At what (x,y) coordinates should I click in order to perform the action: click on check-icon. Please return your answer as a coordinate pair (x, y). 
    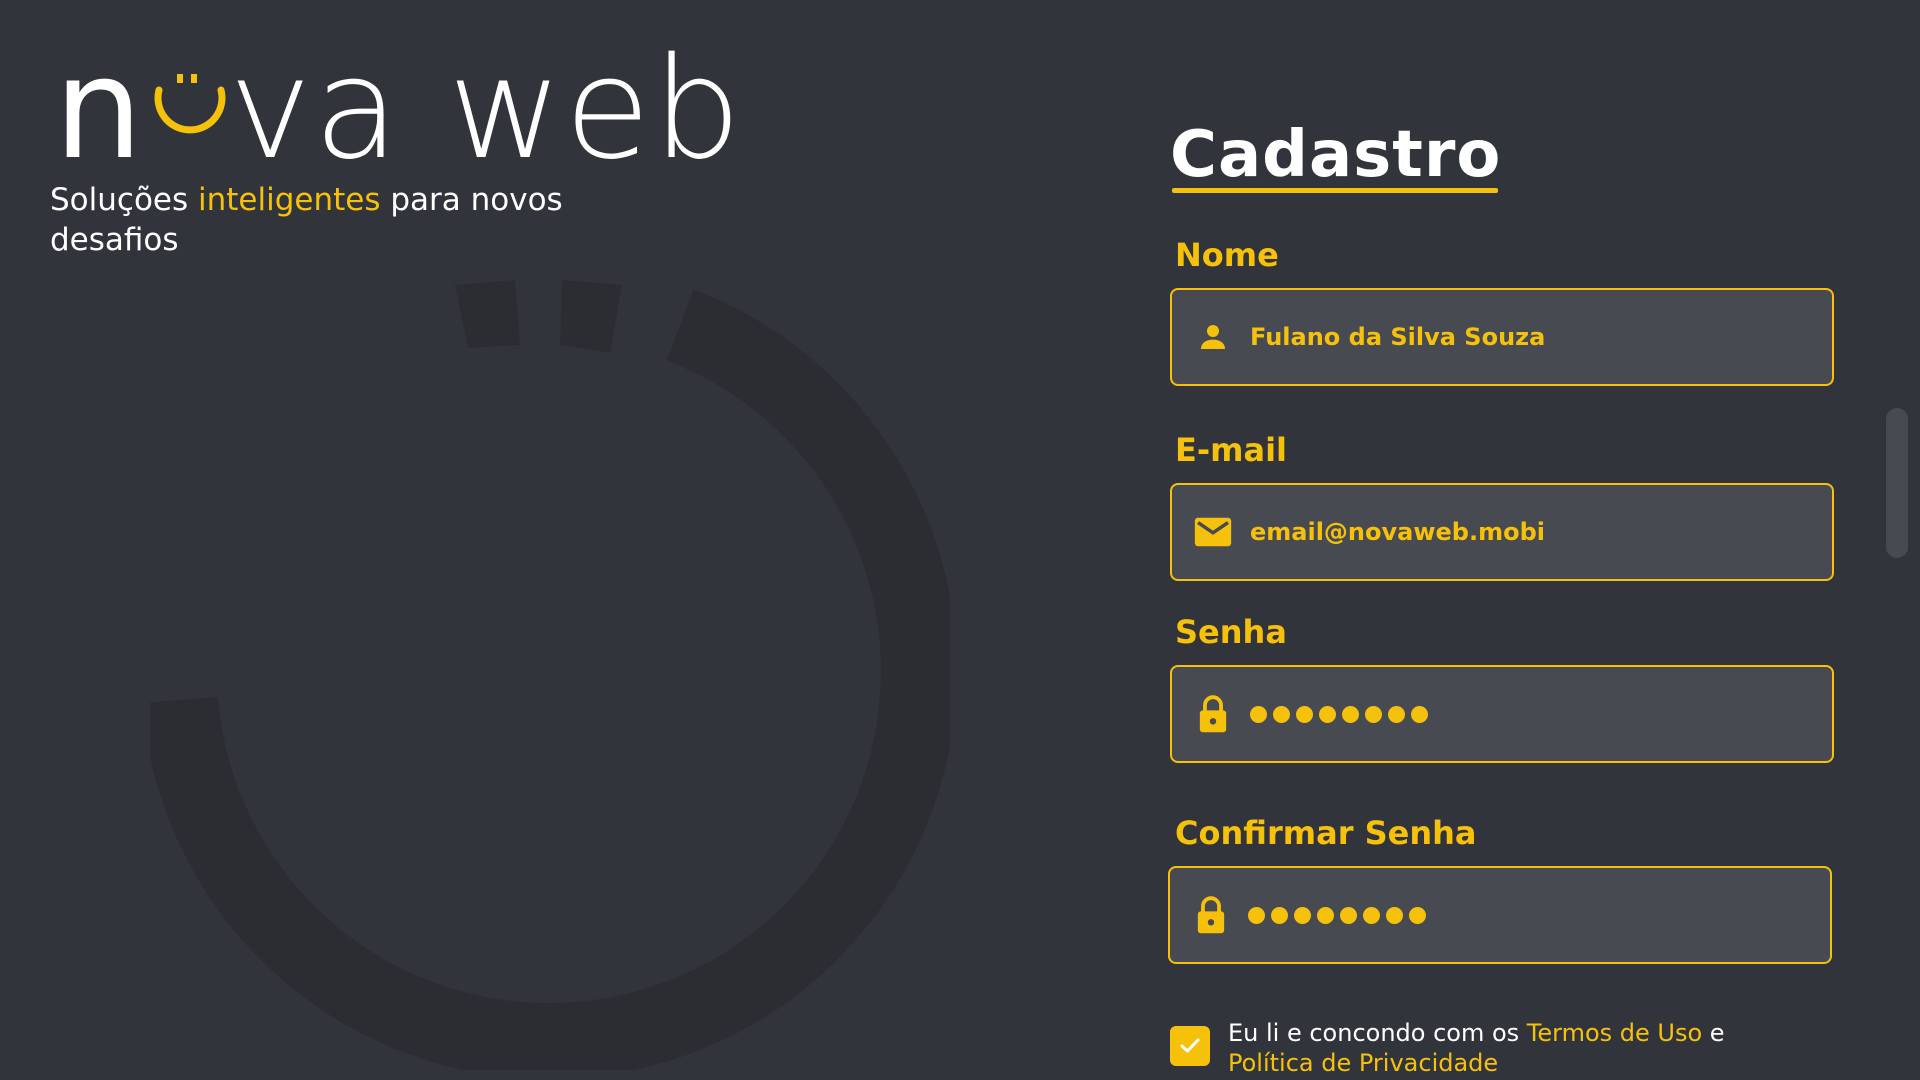
    Looking at the image, I should click on (1190, 1045).